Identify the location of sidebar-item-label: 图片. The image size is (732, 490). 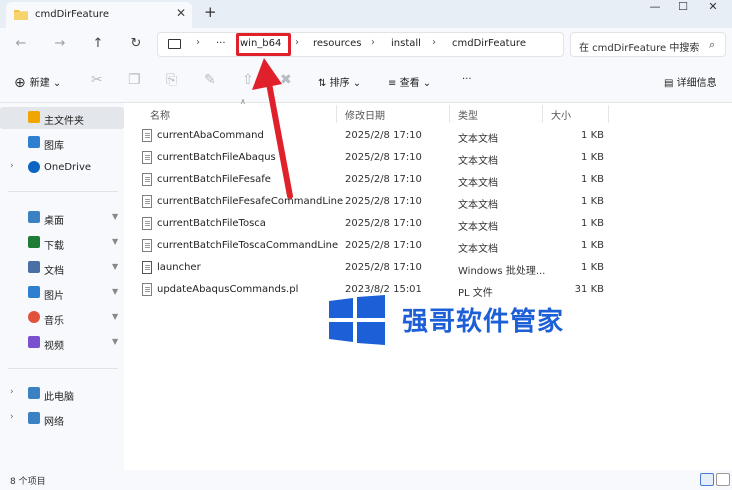
(54, 296).